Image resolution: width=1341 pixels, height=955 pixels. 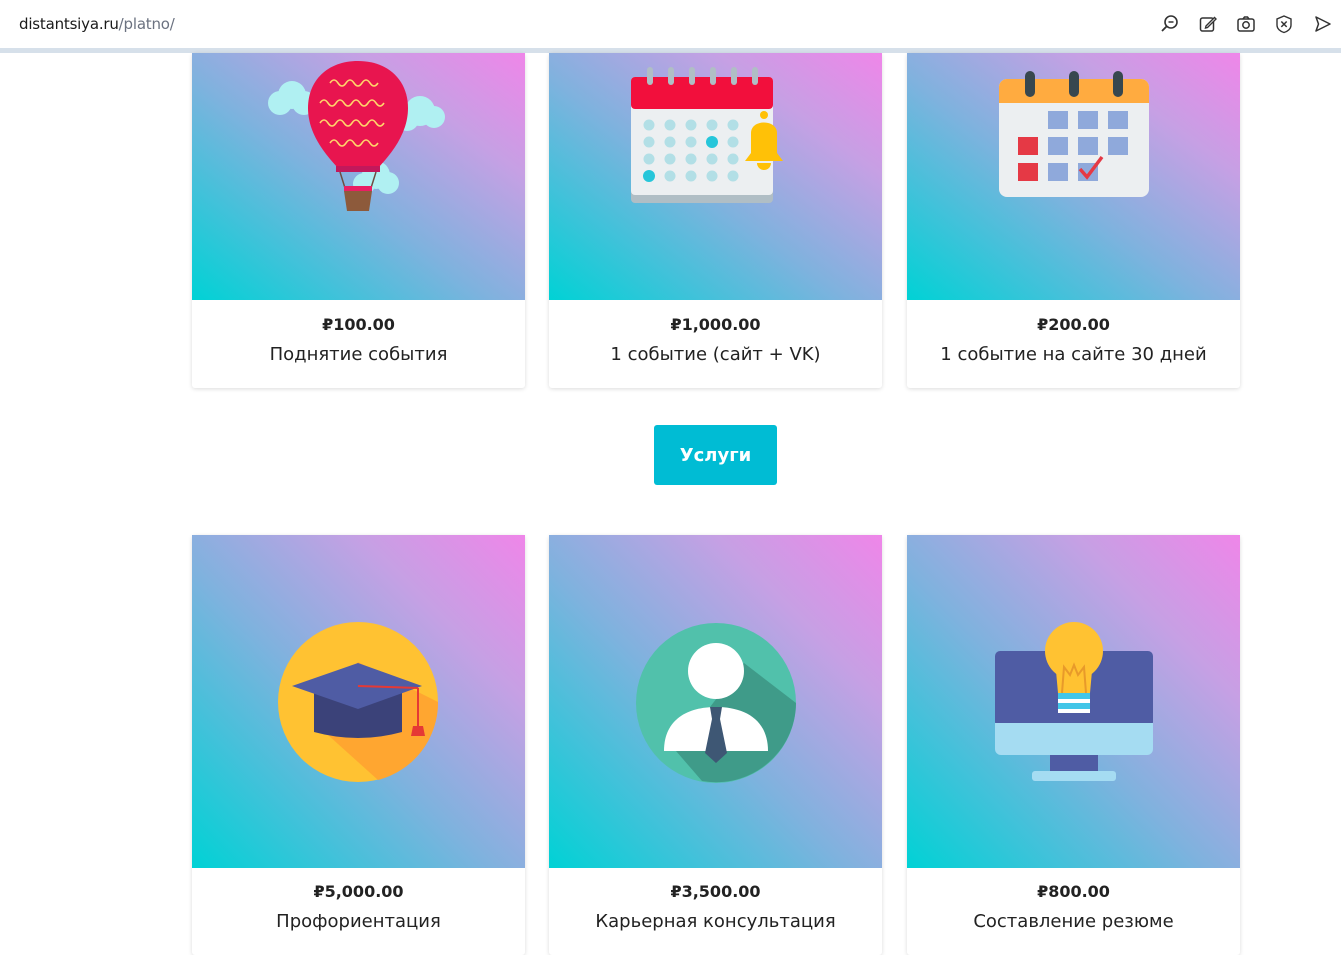 What do you see at coordinates (715, 455) in the screenshot?
I see `services-button: Услуги` at bounding box center [715, 455].